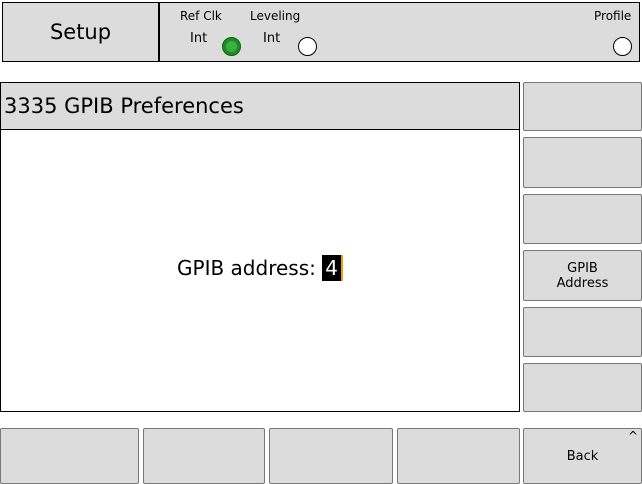 The image size is (642, 484). Describe the element at coordinates (260, 106) in the screenshot. I see `panel-title: 3335 GPIB Preferences` at that location.